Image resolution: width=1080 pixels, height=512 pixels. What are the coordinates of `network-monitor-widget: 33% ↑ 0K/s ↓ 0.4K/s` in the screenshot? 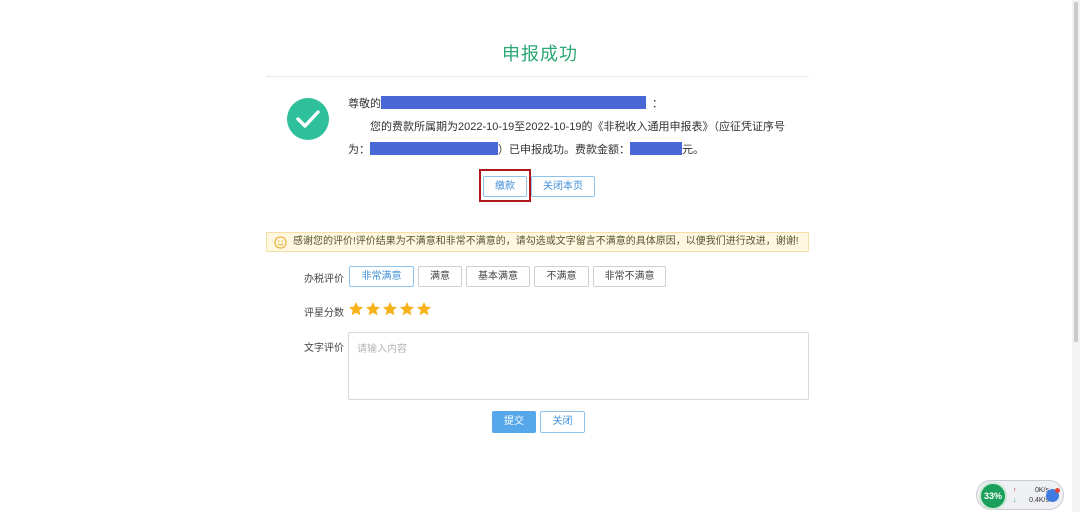 It's located at (1020, 495).